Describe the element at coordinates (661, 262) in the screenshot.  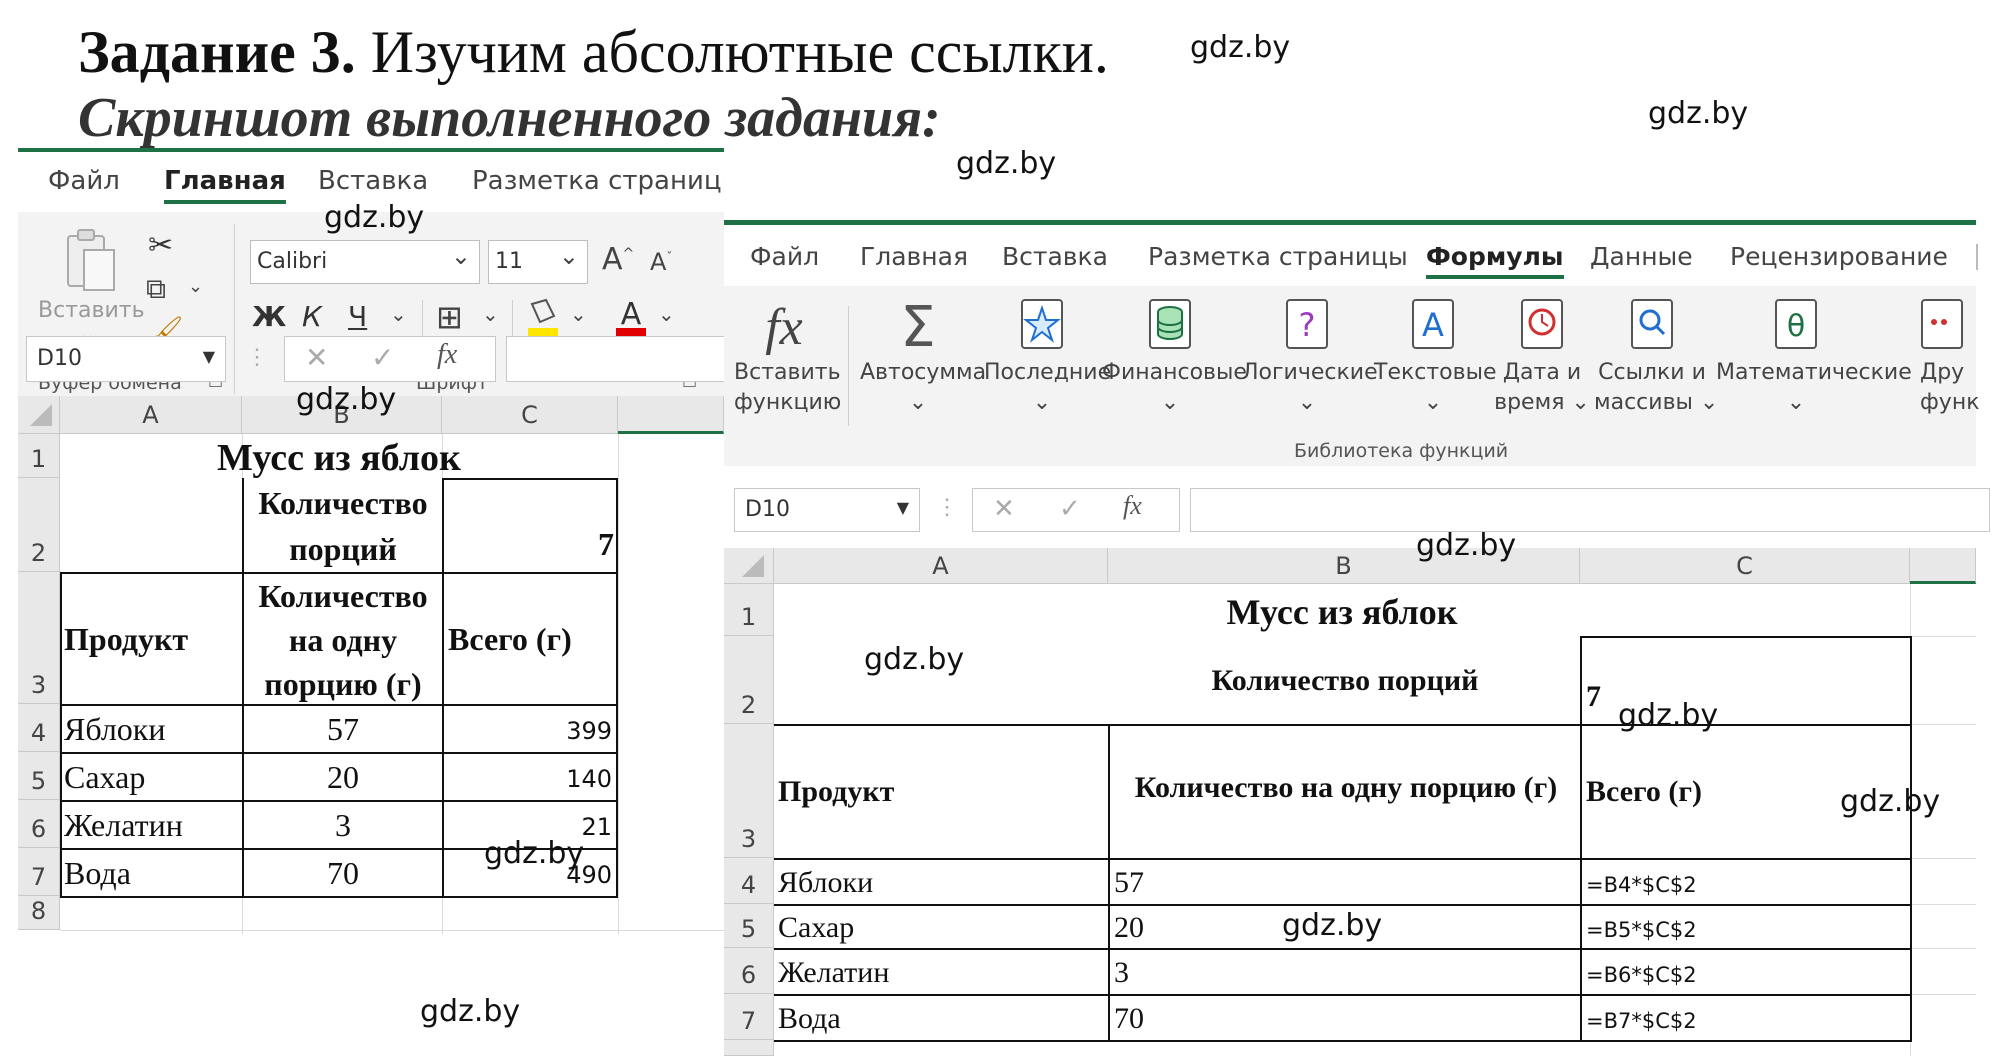
I see `shrink-font-icon: Aˇ` at that location.